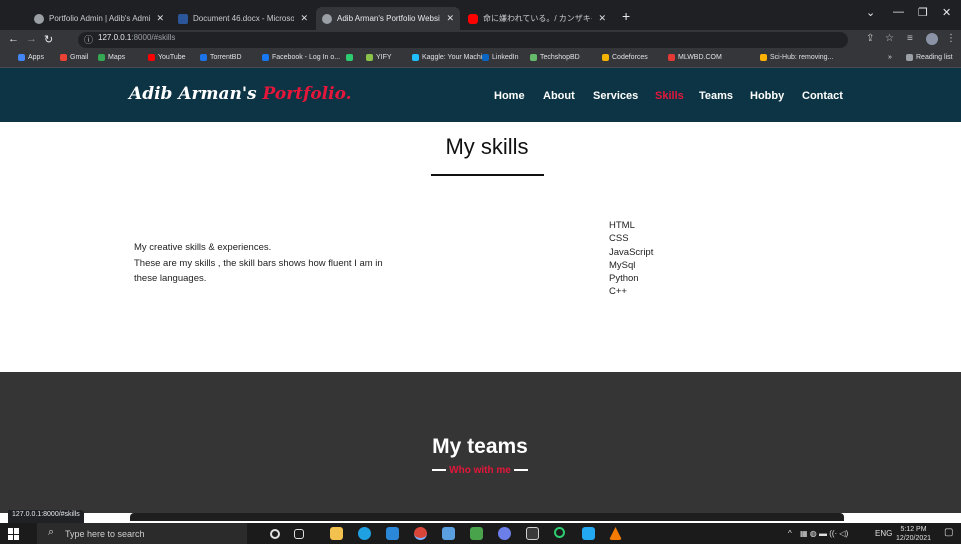 The height and width of the screenshot is (544, 961). I want to click on reading-list-label: Reading list, so click(934, 57).